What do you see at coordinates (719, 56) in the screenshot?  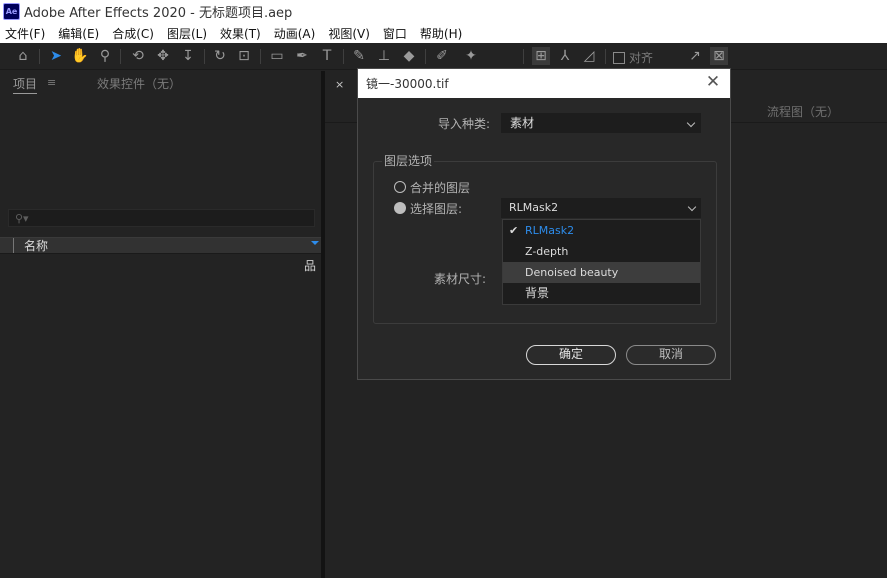 I see `snap-mode-icon: ⊠` at bounding box center [719, 56].